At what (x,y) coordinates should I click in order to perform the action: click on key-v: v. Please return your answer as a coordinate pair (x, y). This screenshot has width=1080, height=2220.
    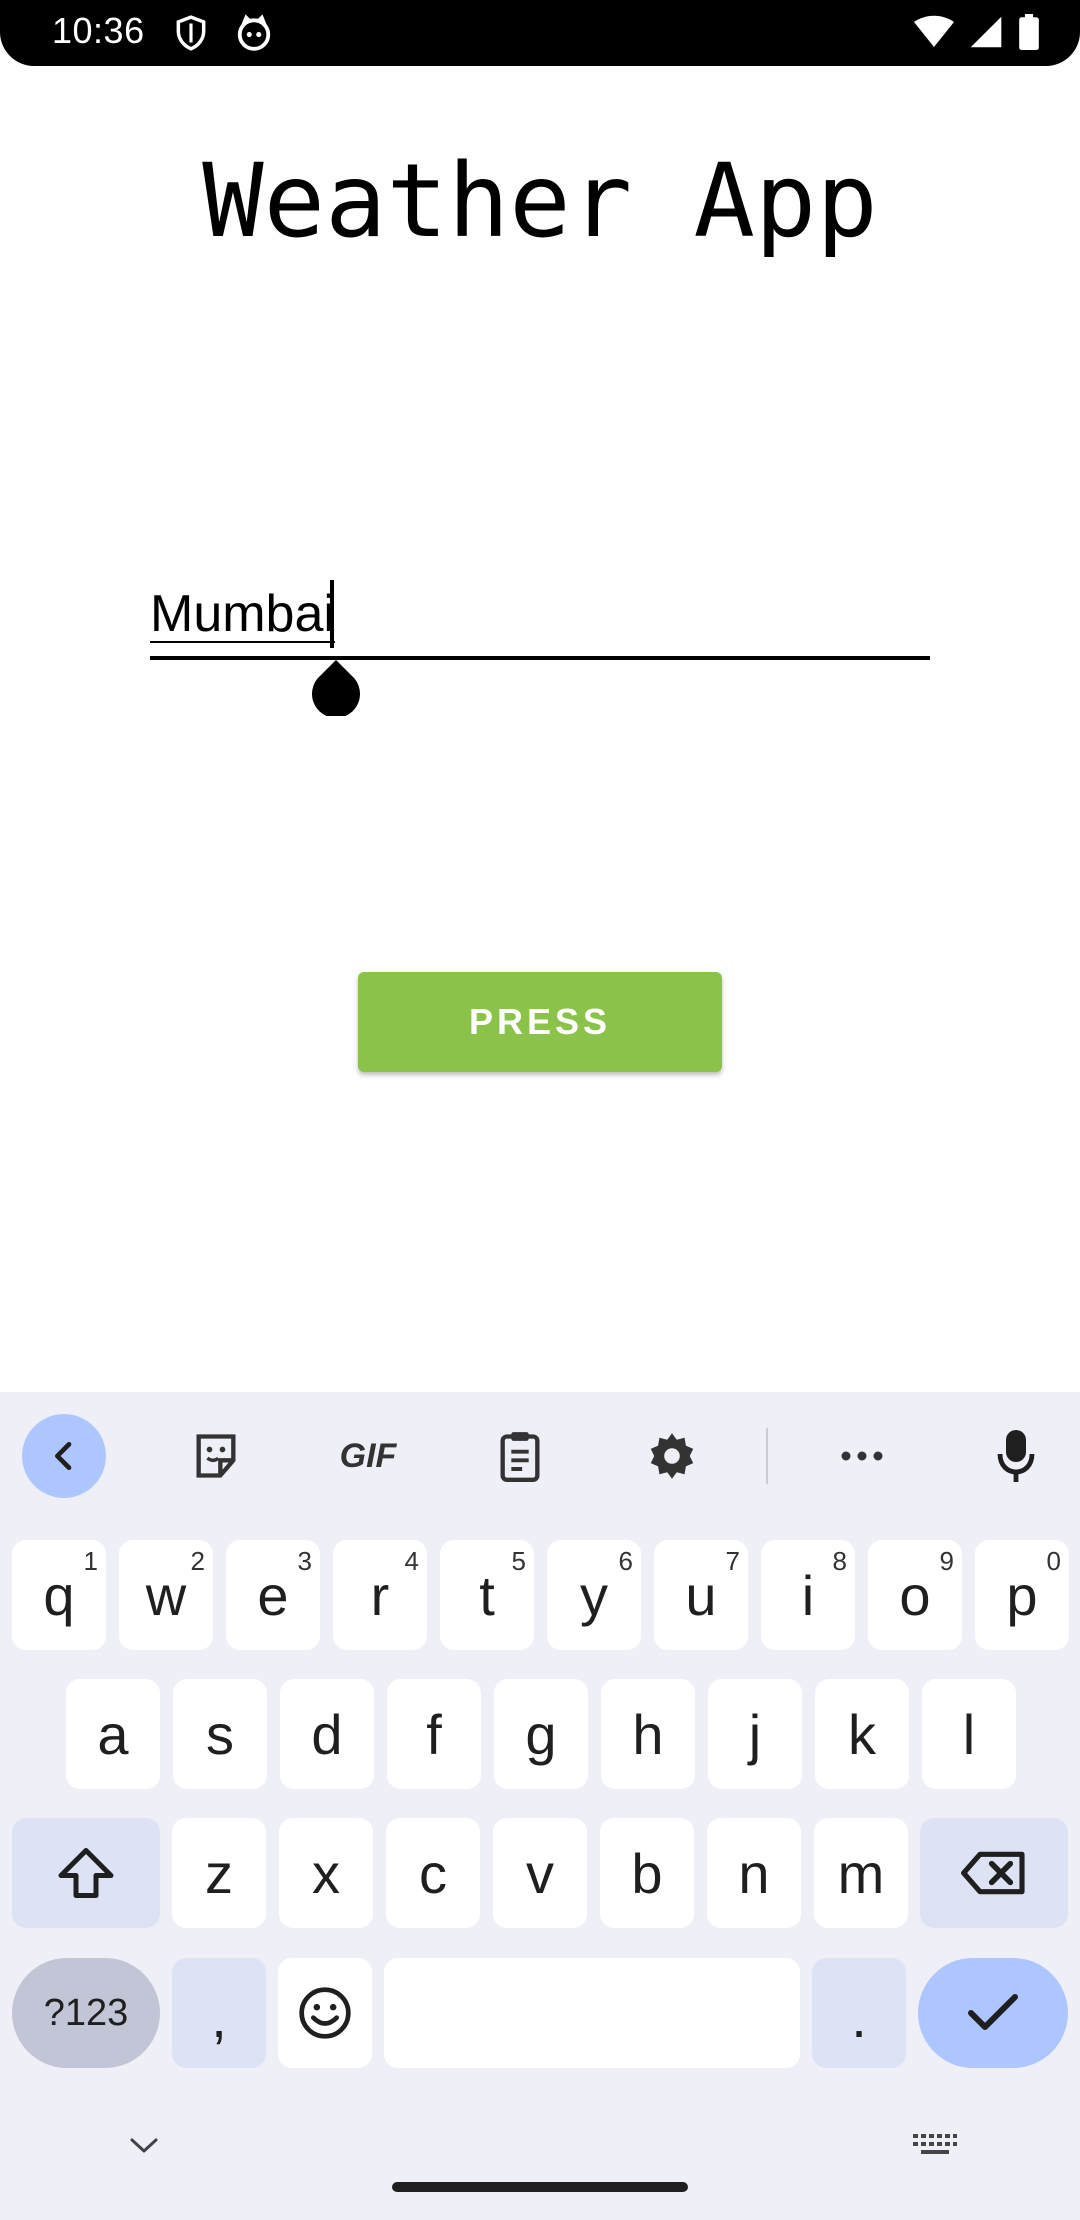
    Looking at the image, I should click on (540, 1873).